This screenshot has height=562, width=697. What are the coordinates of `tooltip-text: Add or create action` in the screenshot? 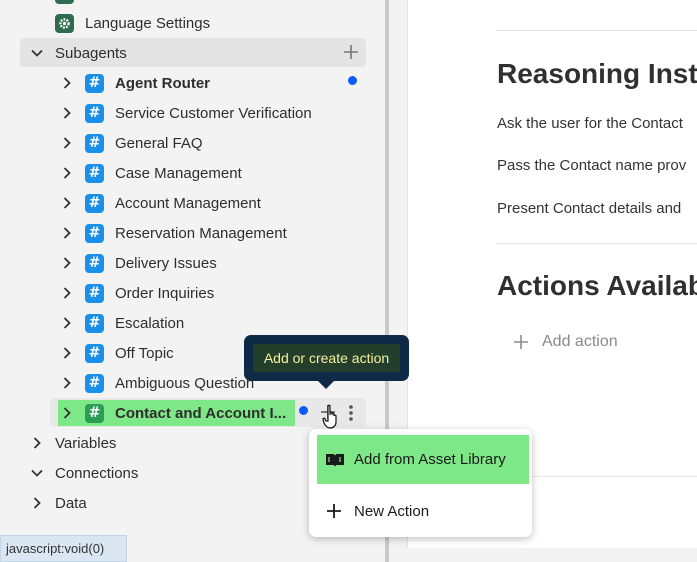 It's located at (326, 358).